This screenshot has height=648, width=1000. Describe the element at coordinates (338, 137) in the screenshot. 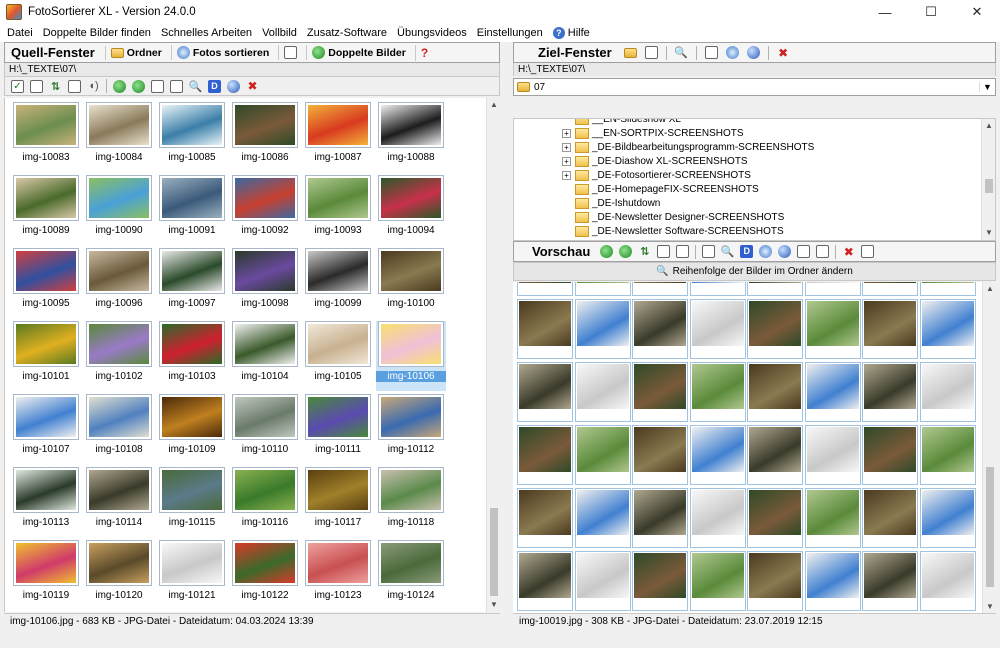

I see `thumbnail-item: img-10087` at that location.